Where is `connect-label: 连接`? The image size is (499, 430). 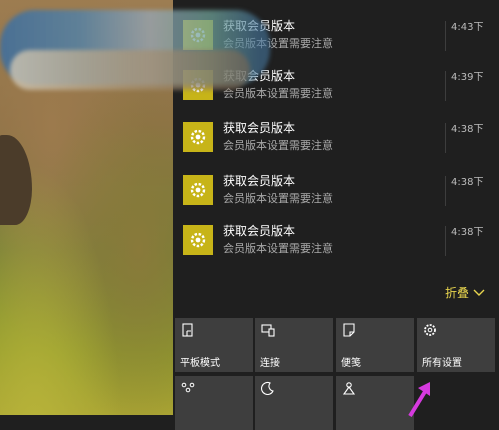 connect-label: 连接 is located at coordinates (270, 363).